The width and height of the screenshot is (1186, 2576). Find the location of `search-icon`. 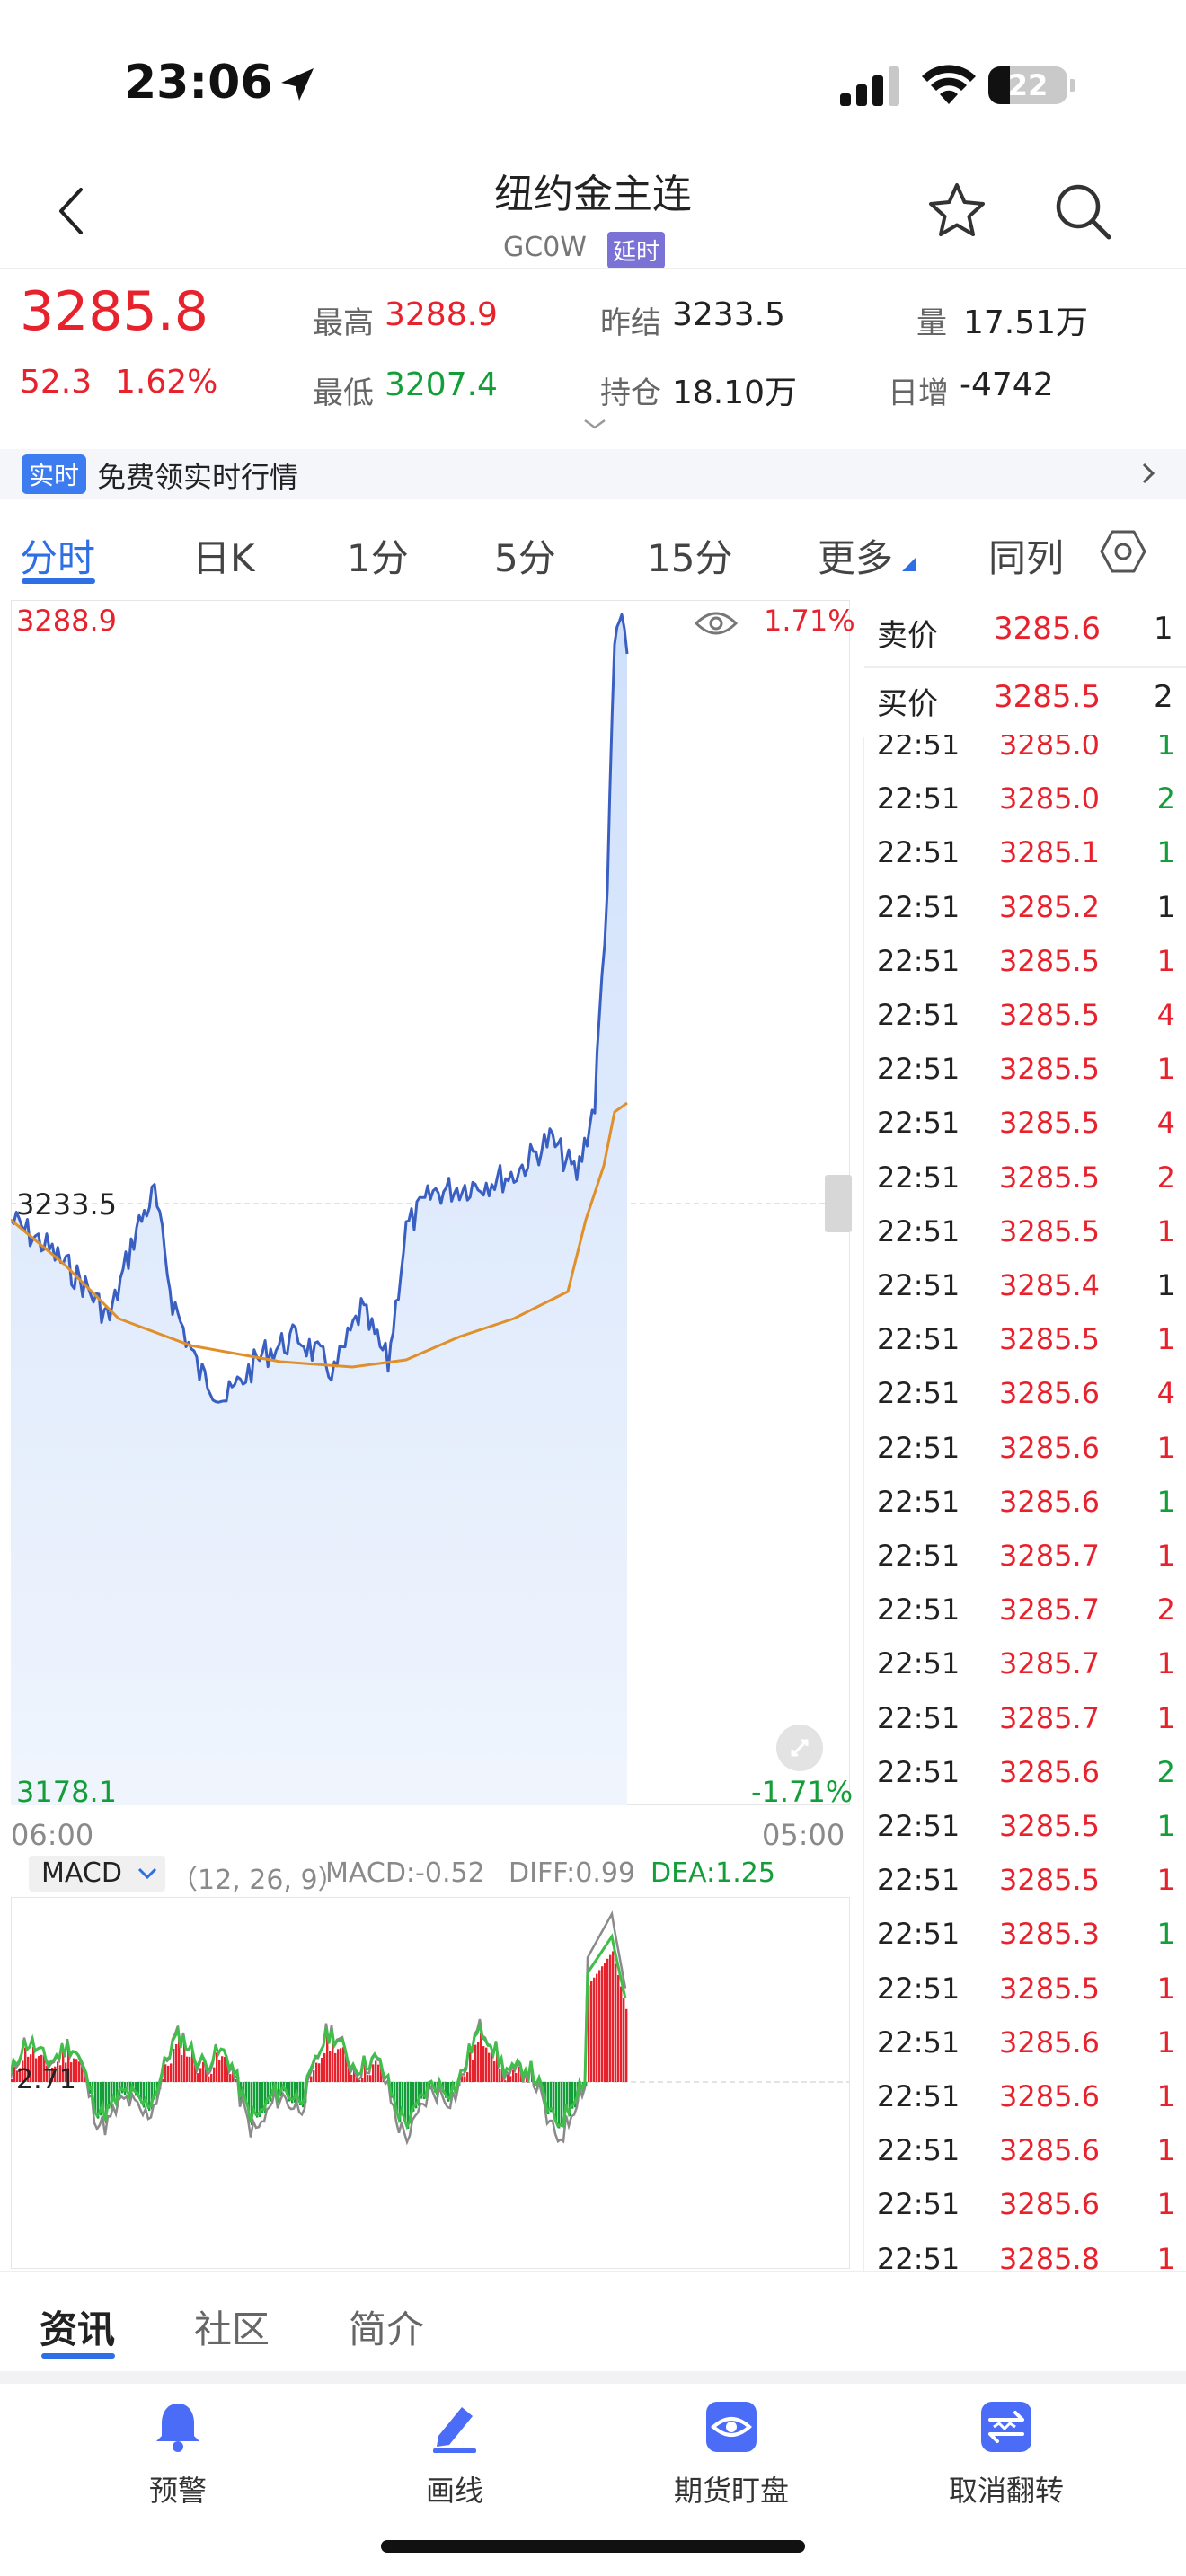

search-icon is located at coordinates (1082, 211).